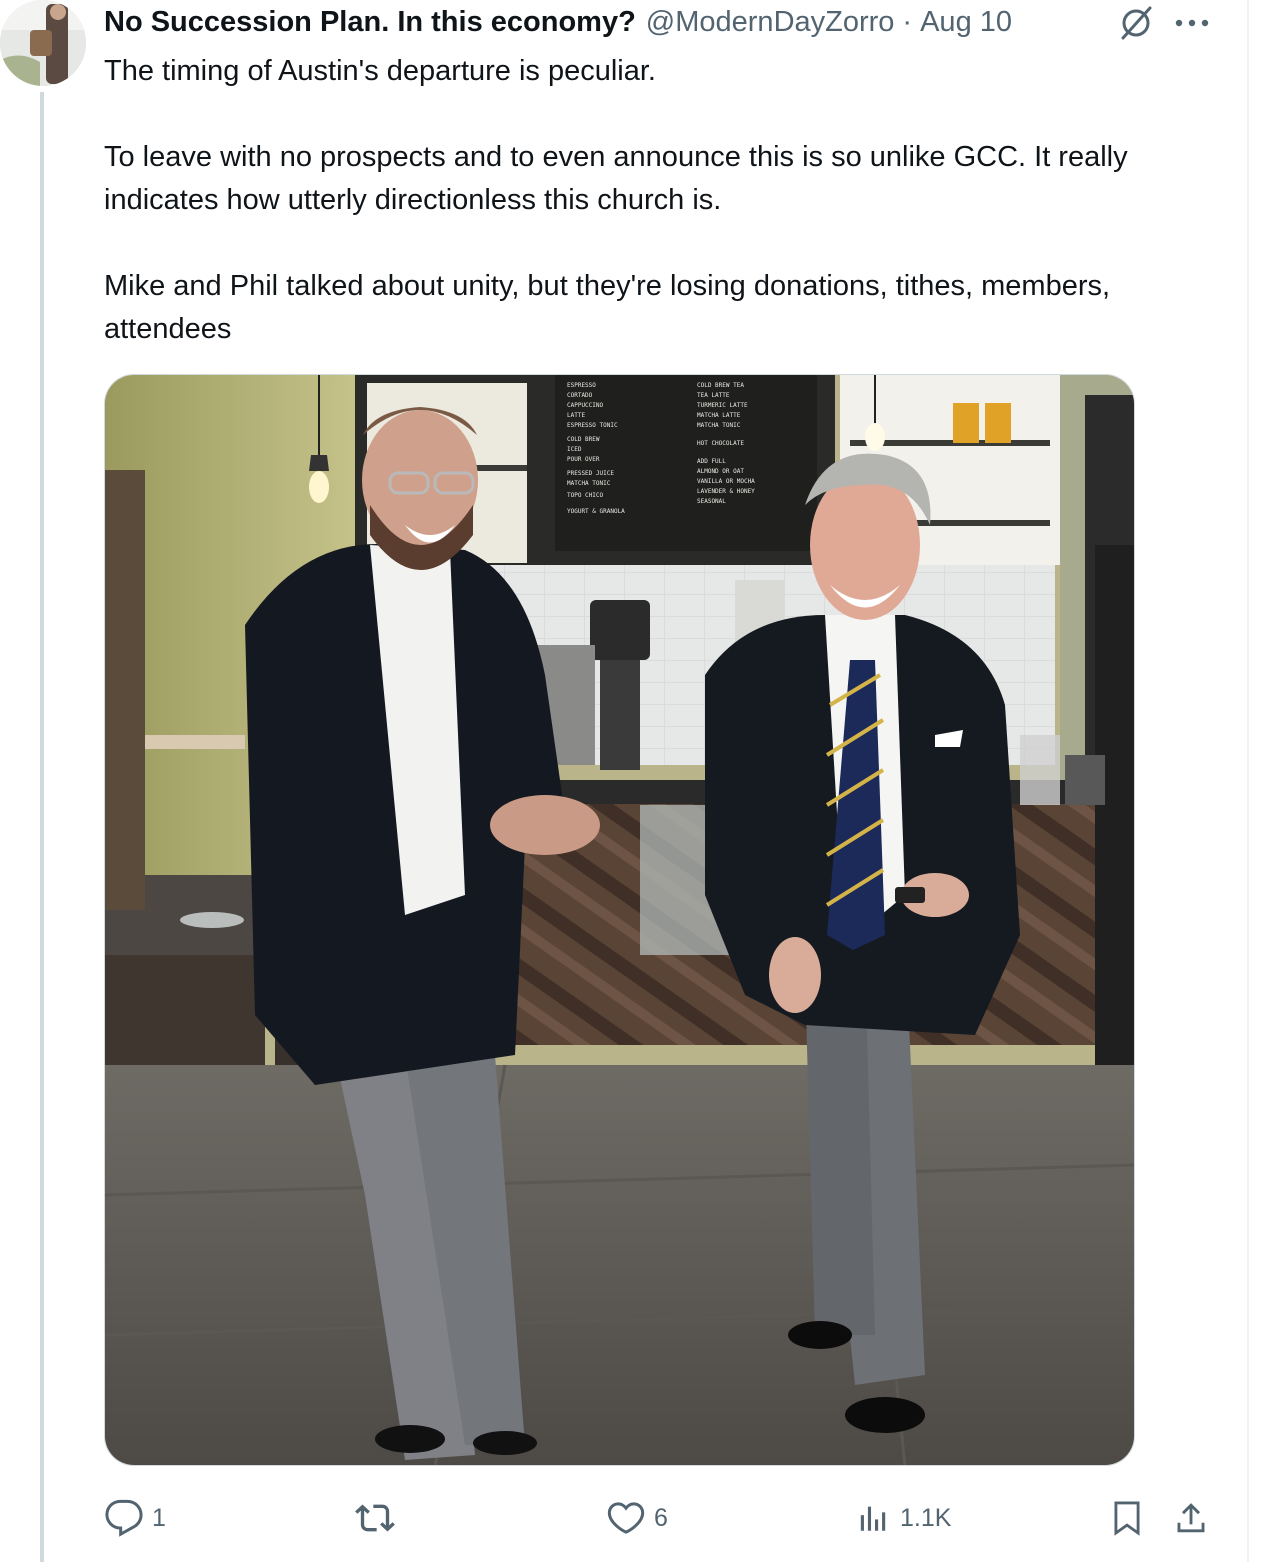  What do you see at coordinates (770, 22) in the screenshot?
I see `handle: @ModernDayZorro` at bounding box center [770, 22].